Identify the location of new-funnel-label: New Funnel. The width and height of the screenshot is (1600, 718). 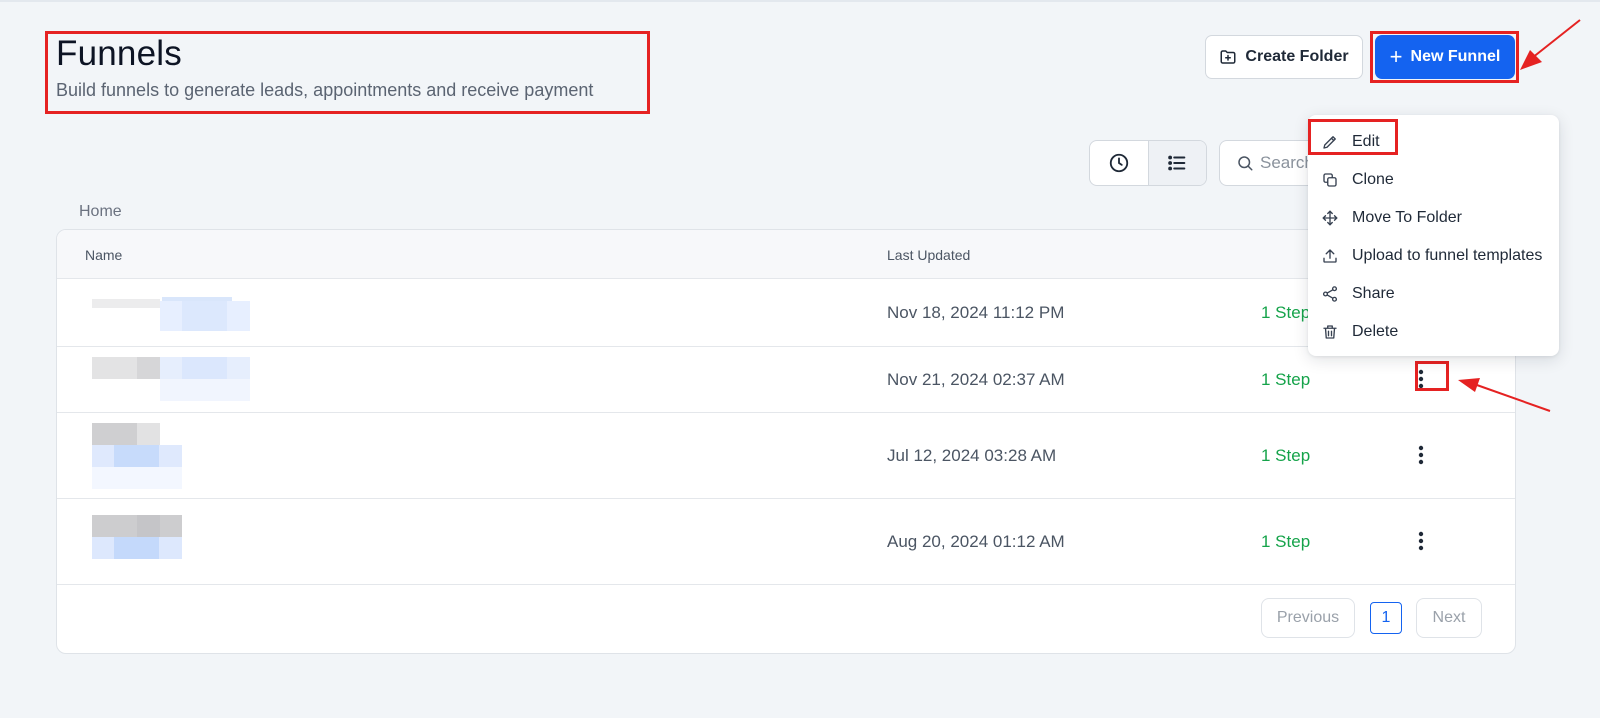
(1455, 56).